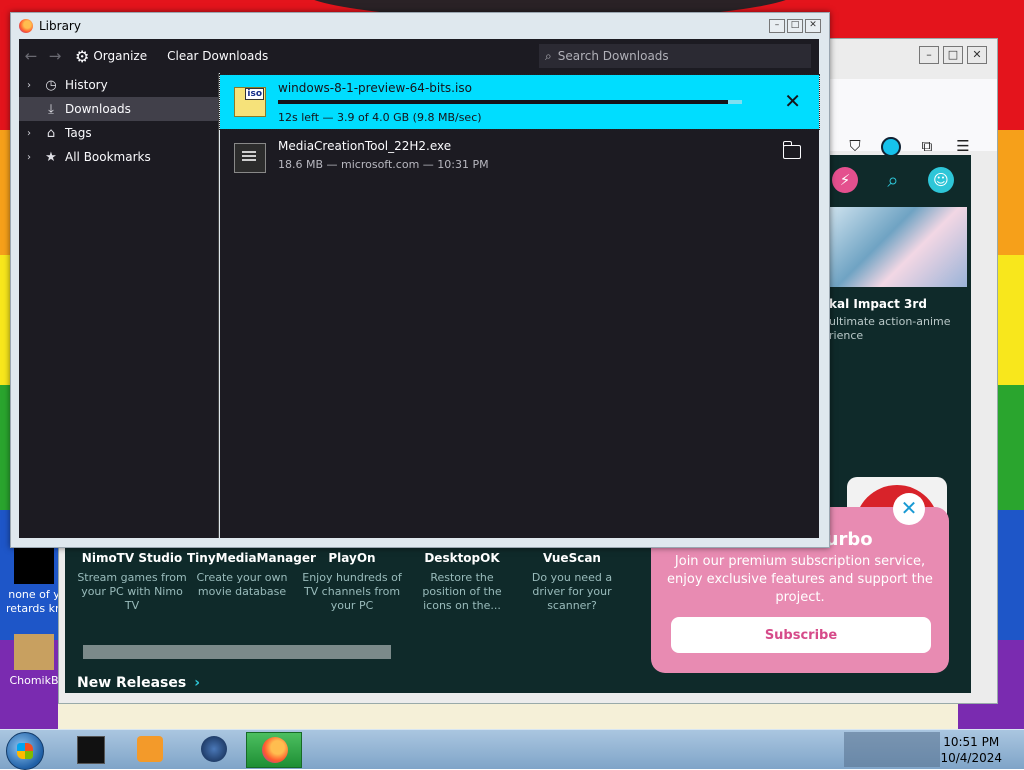 Image resolution: width=1024 pixels, height=770 pixels. I want to click on forward-arrow-icon: →, so click(55, 56).